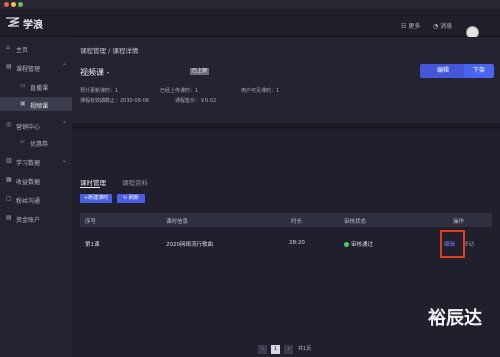  I want to click on table-header: 序号 课时信息 时长 审核状态 操作, so click(286, 220).